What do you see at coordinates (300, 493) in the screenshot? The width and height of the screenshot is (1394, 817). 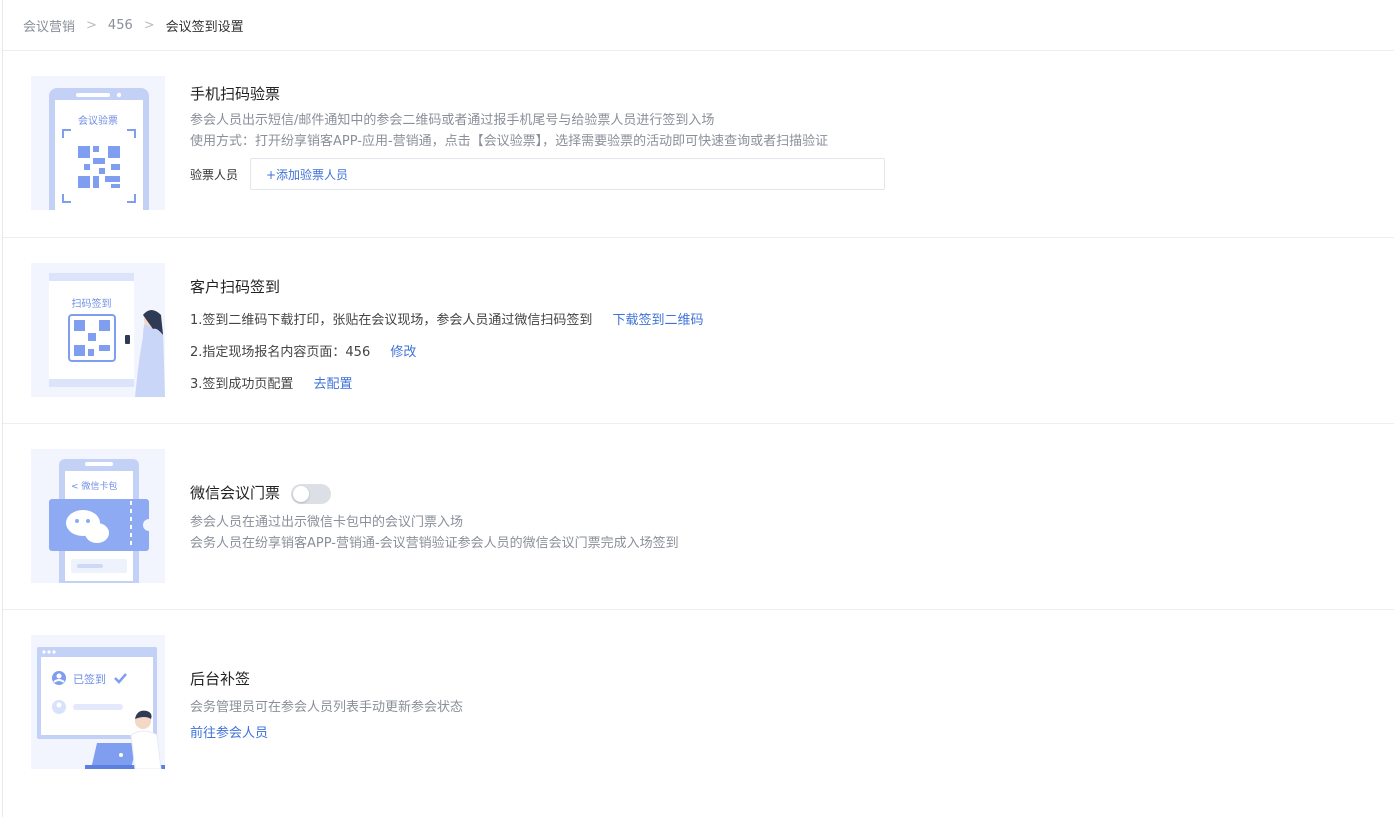 I see `toggle-knob` at bounding box center [300, 493].